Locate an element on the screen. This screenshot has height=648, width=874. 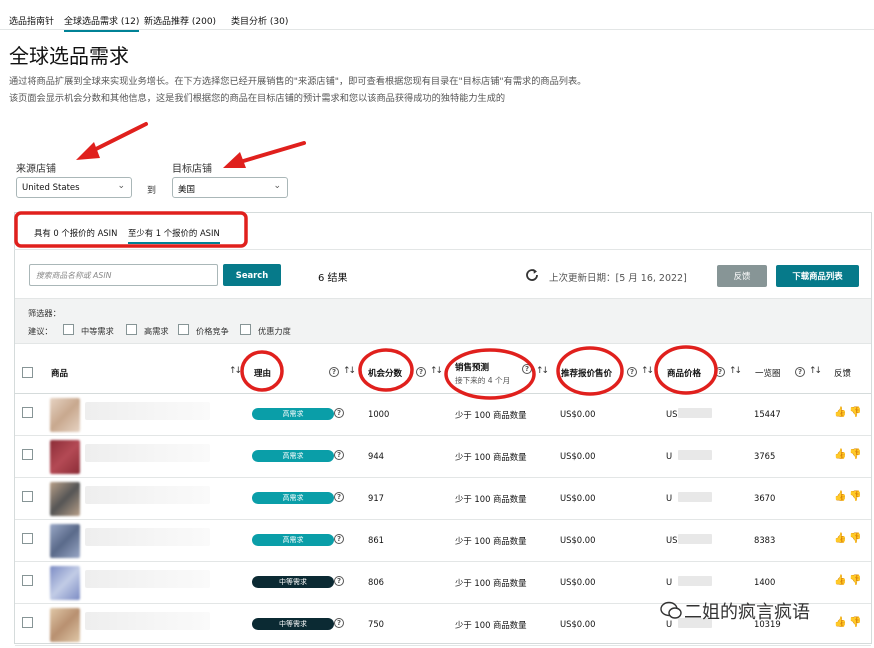
target-store-value: 美国 is located at coordinates (187, 190).